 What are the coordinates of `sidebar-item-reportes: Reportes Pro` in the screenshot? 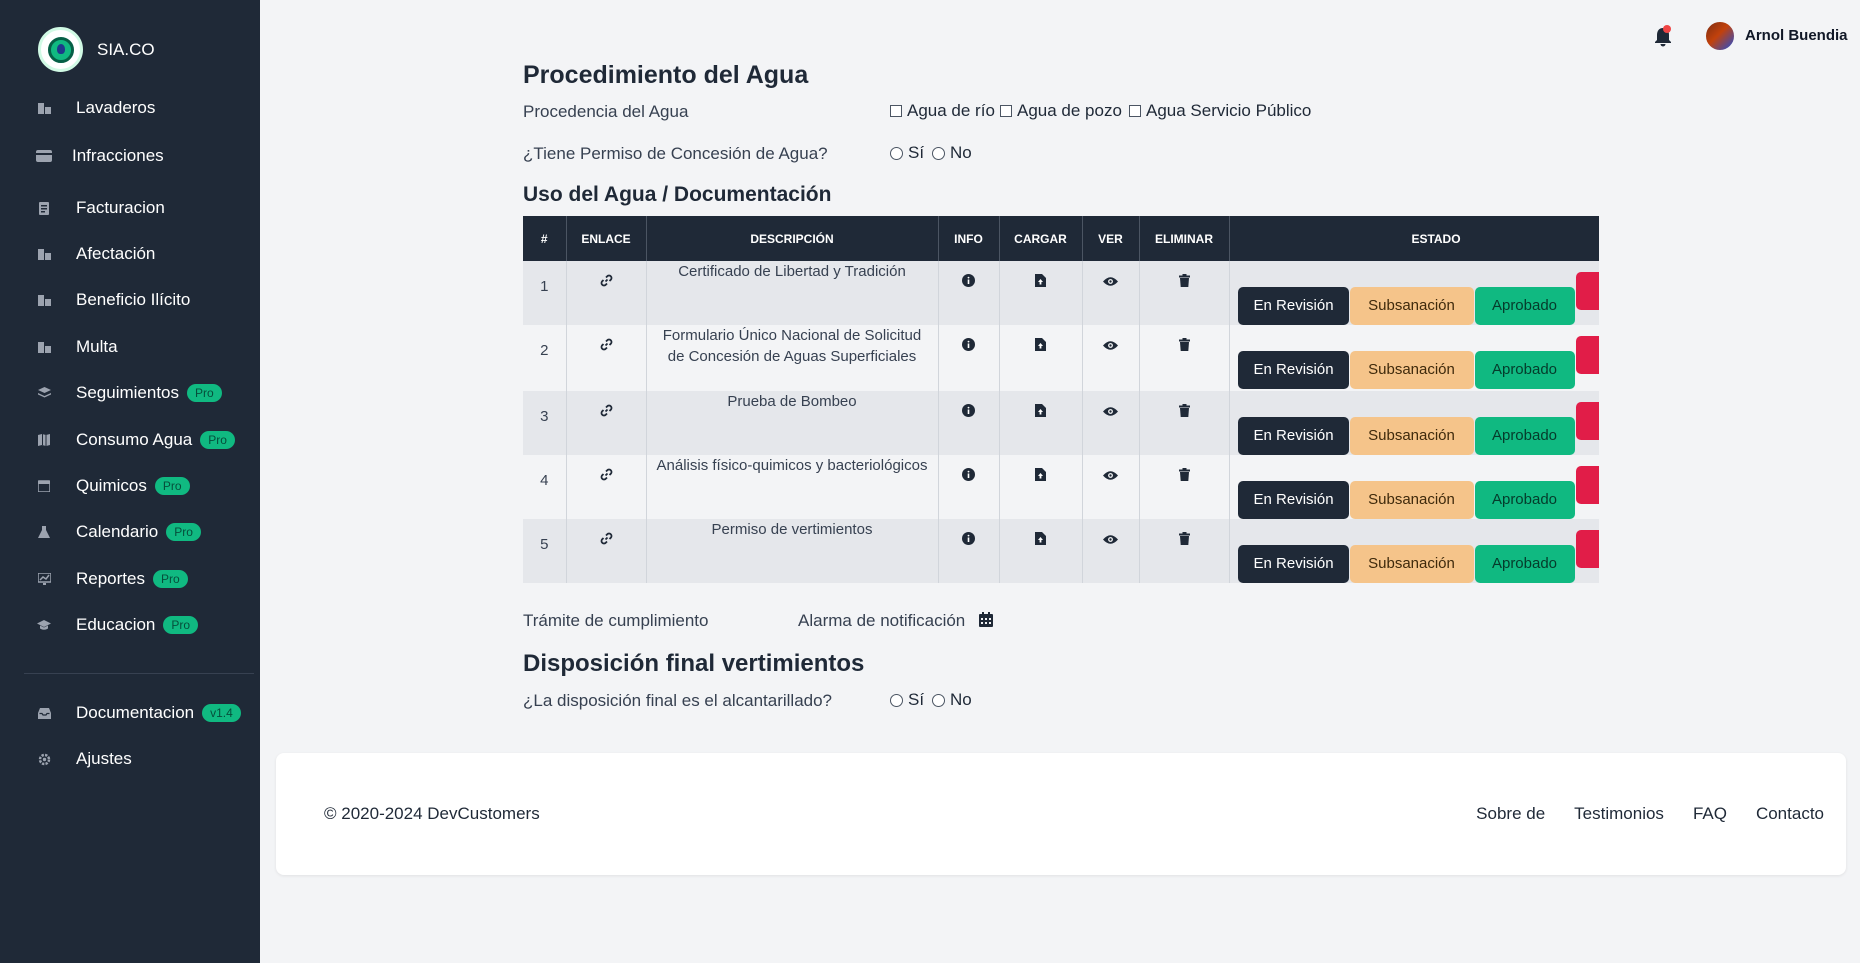 It's located at (112, 579).